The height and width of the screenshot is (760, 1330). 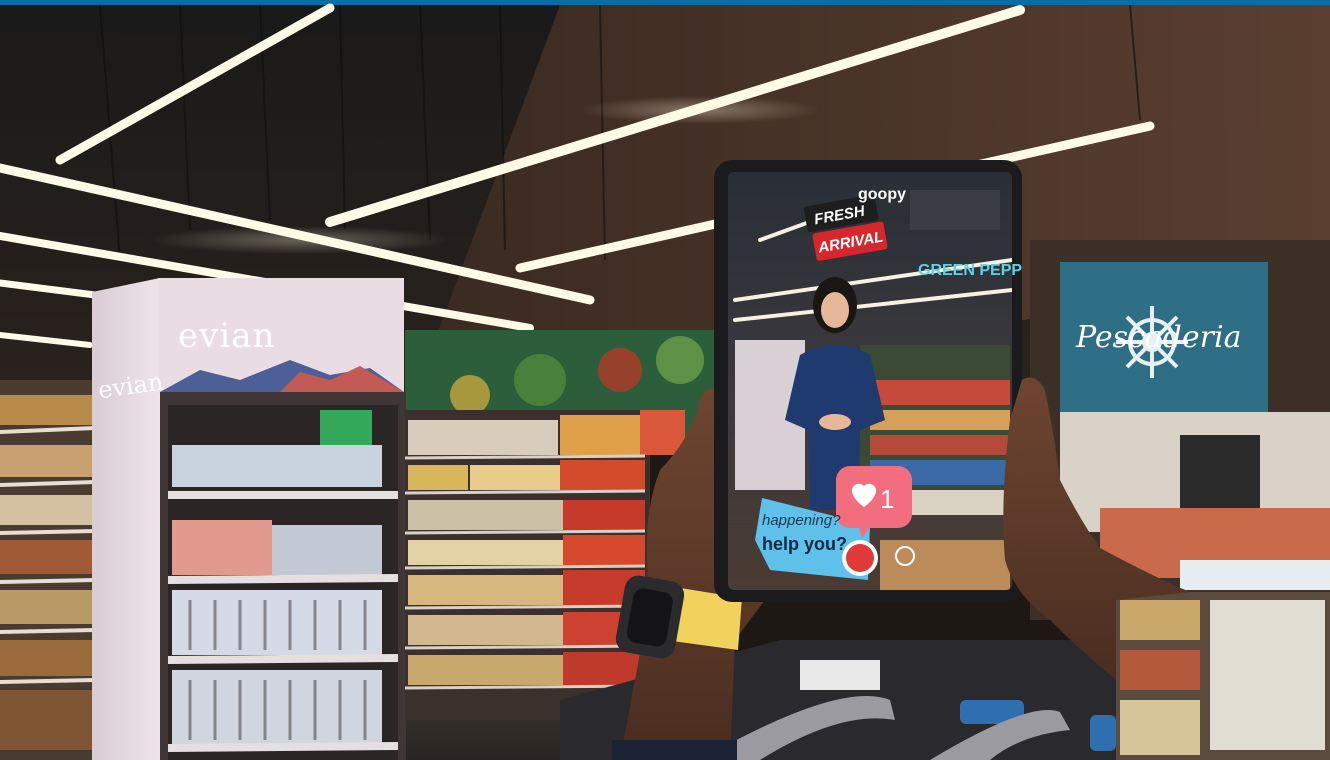 What do you see at coordinates (665, 2) in the screenshot?
I see `top-accent-bar` at bounding box center [665, 2].